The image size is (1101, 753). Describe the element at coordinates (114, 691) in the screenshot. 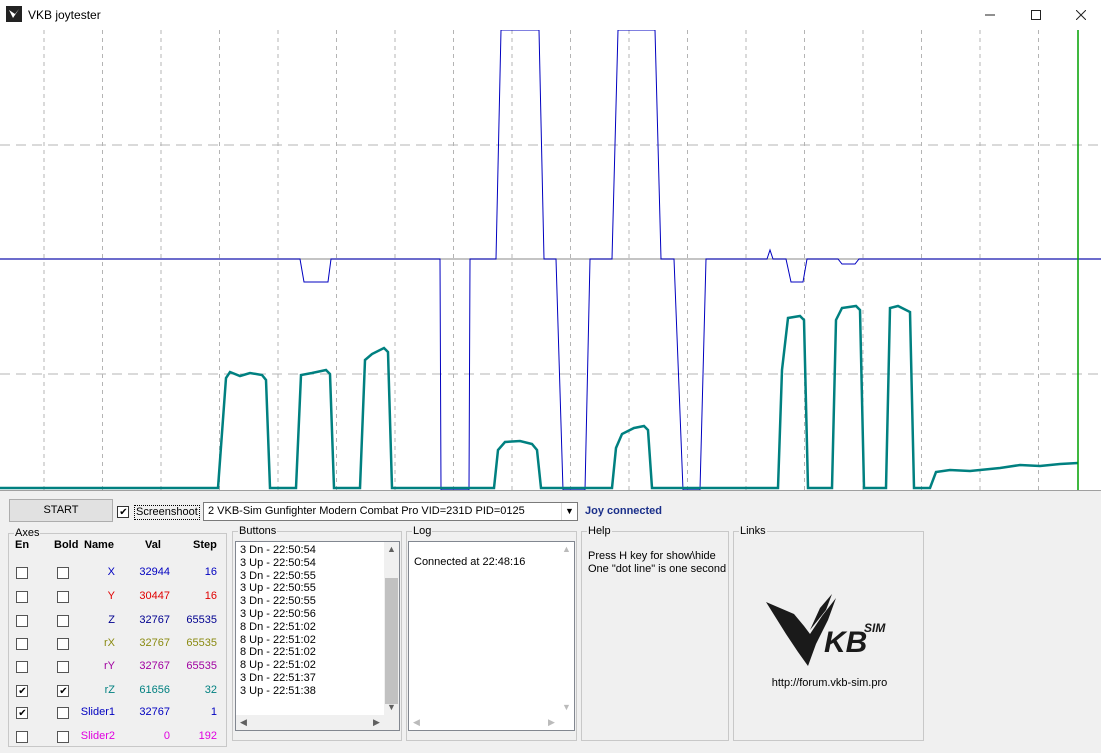

I see `axis-row: rZ 61656 32` at that location.